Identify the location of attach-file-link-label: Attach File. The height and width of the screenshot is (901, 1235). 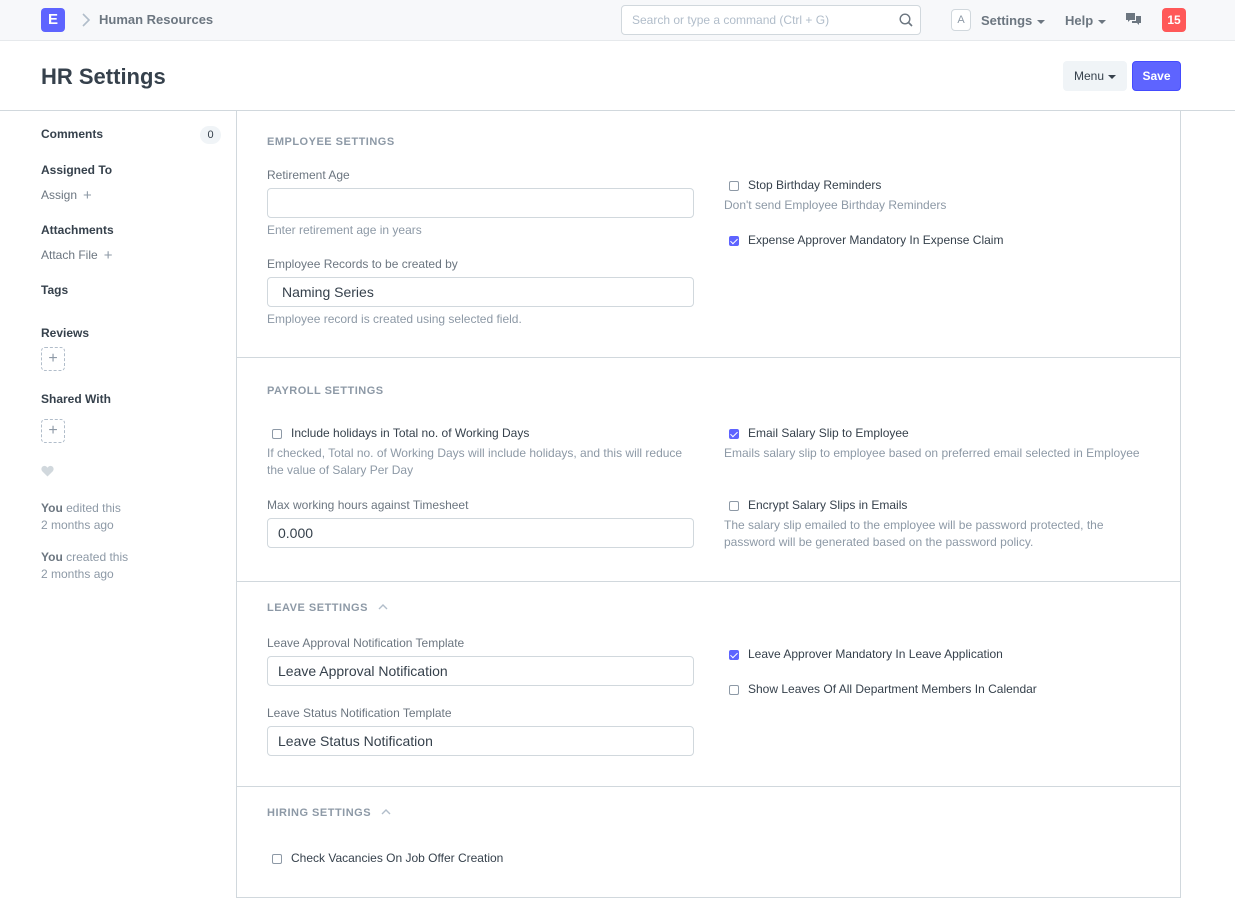
(69, 255).